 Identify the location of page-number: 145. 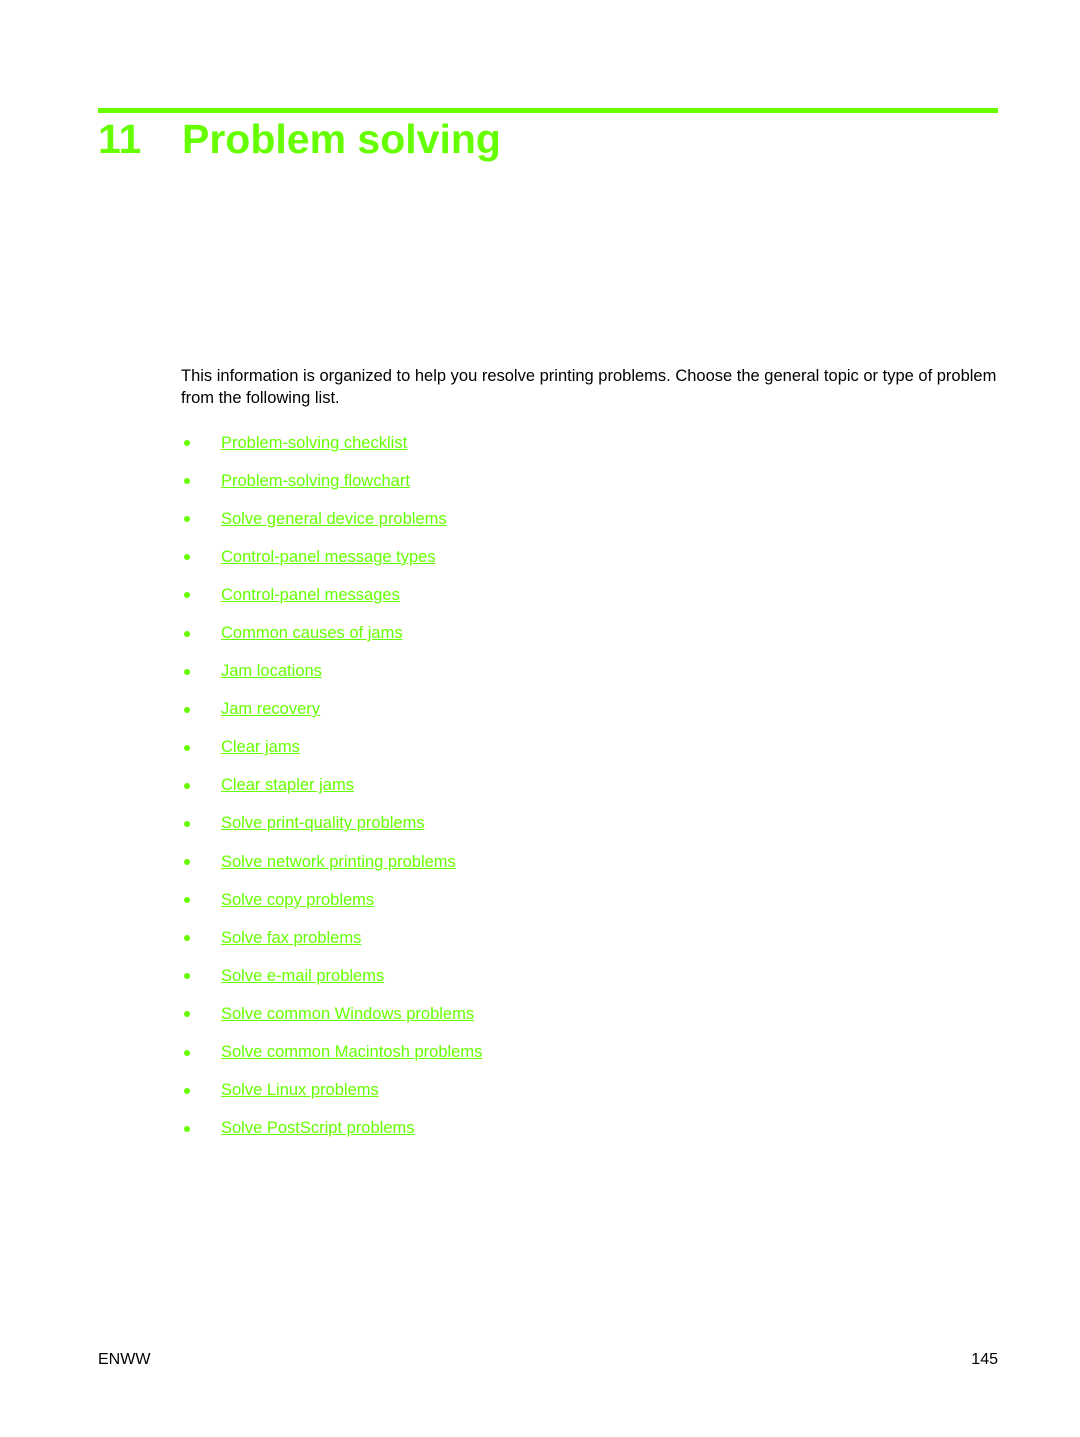
(984, 1359).